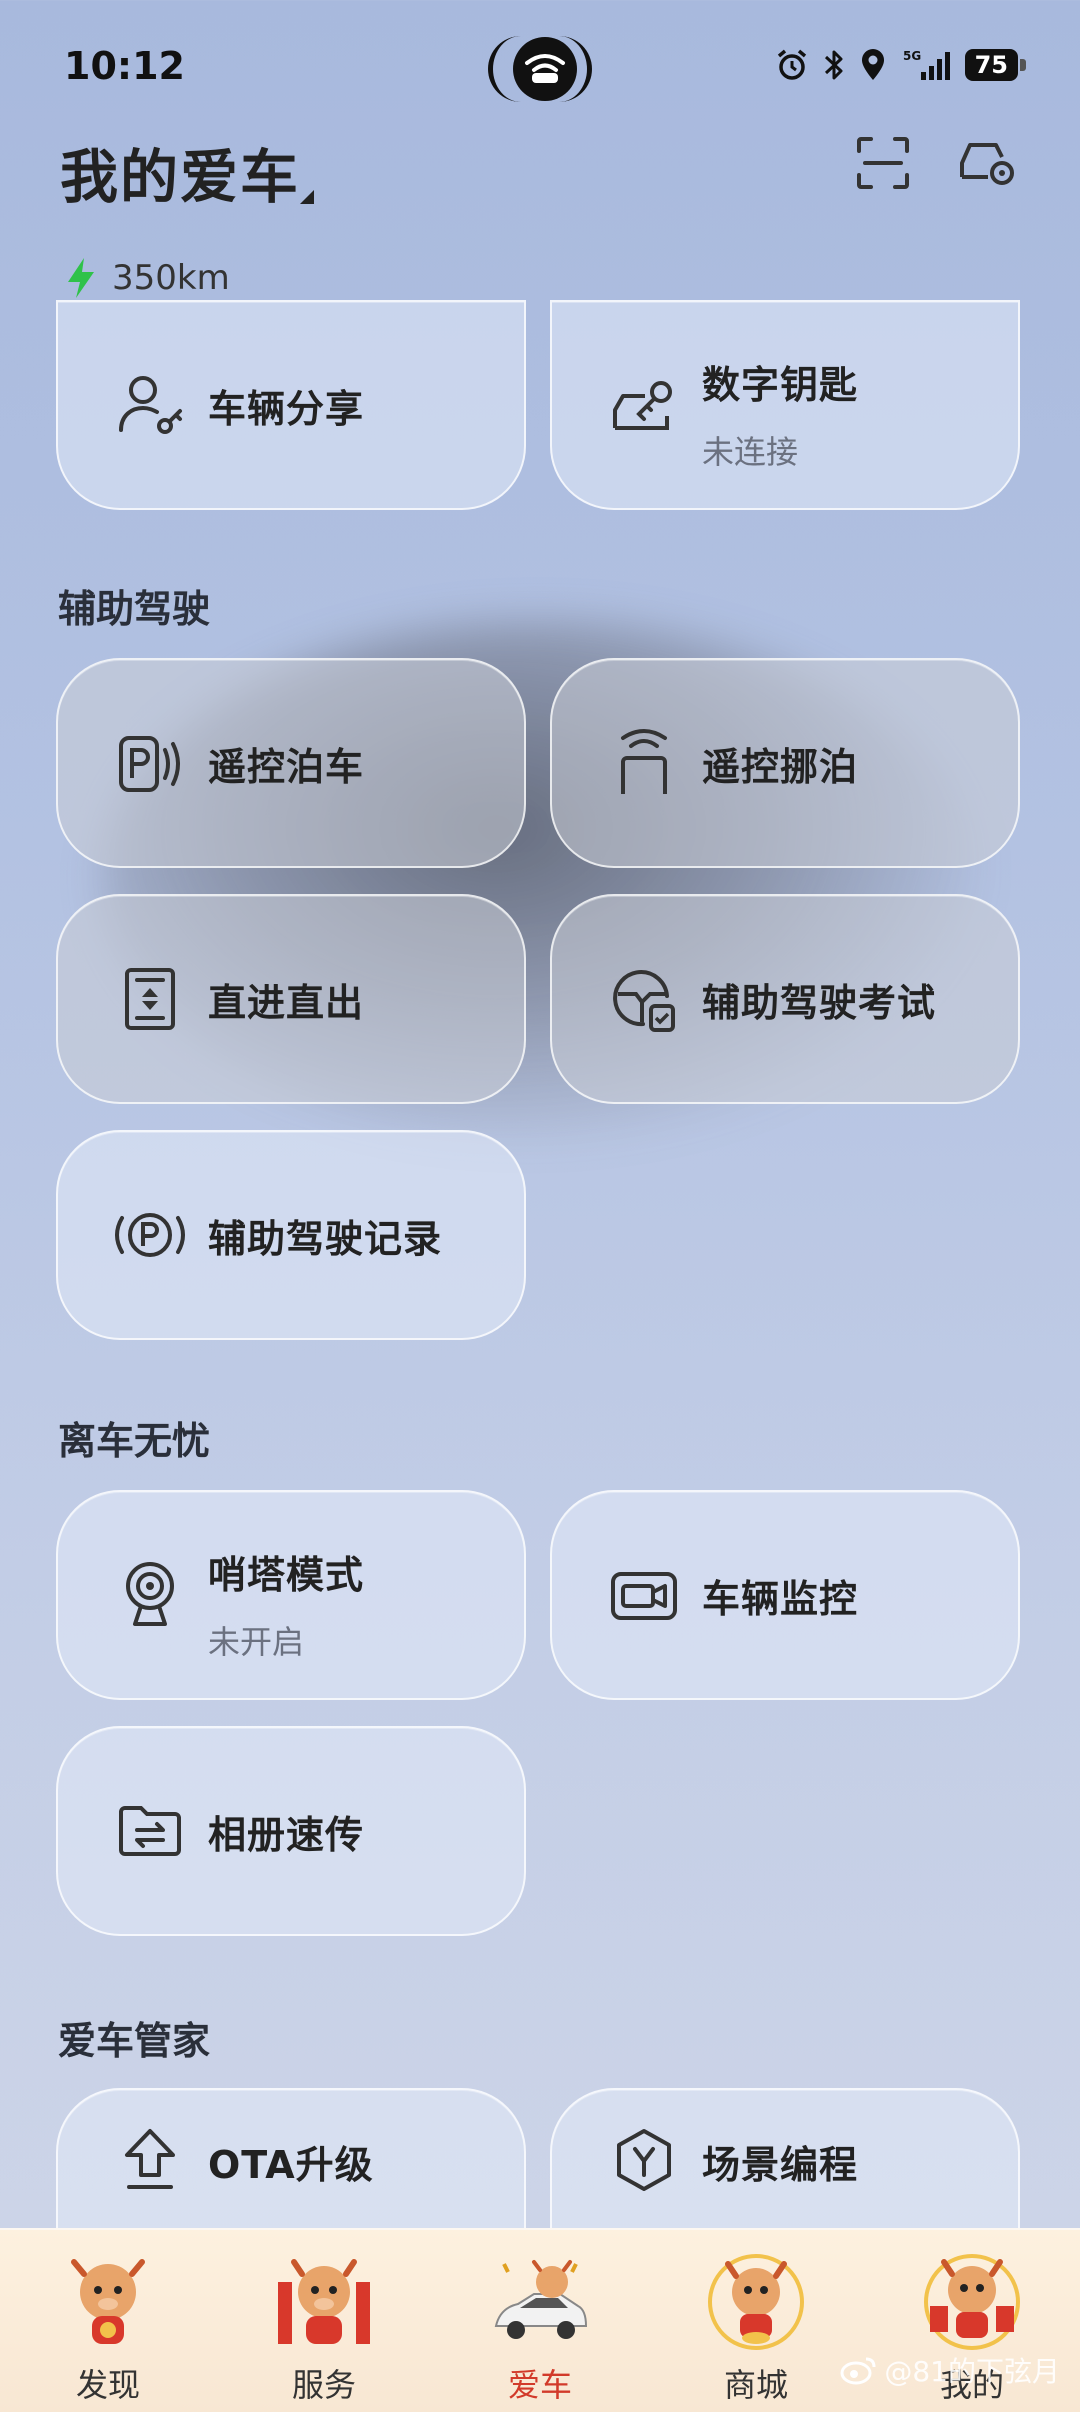  What do you see at coordinates (972, 2302) in the screenshot?
I see `mascot-envelope-icon` at bounding box center [972, 2302].